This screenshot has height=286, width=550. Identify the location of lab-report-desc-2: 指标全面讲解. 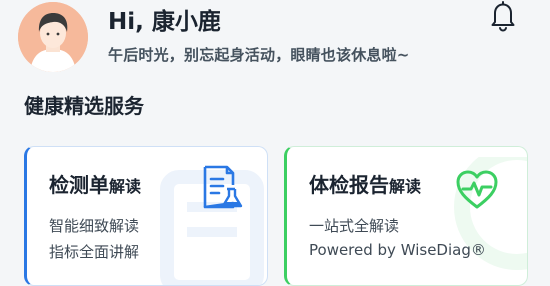
(94, 252).